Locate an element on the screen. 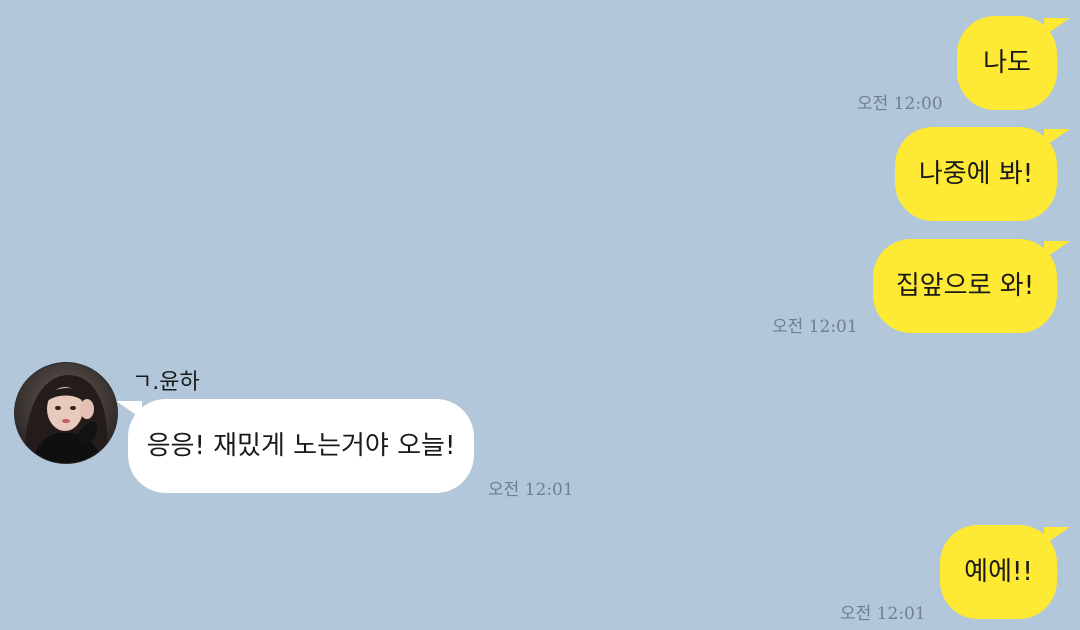 The image size is (1080, 630). message-text: 나중에 봐! is located at coordinates (976, 174).